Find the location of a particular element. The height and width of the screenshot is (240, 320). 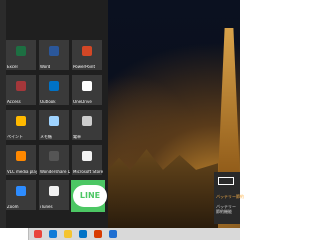

tile-label: 電卓 is located at coordinates (77, 137).